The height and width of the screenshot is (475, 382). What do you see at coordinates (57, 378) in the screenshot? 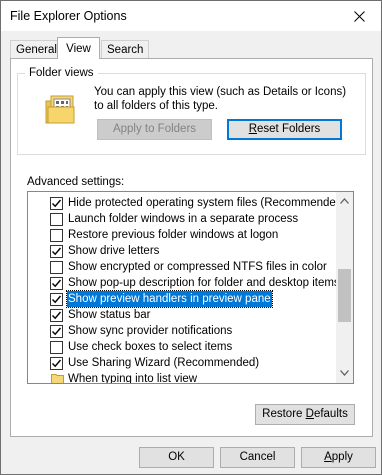
I see `folder-icon` at bounding box center [57, 378].